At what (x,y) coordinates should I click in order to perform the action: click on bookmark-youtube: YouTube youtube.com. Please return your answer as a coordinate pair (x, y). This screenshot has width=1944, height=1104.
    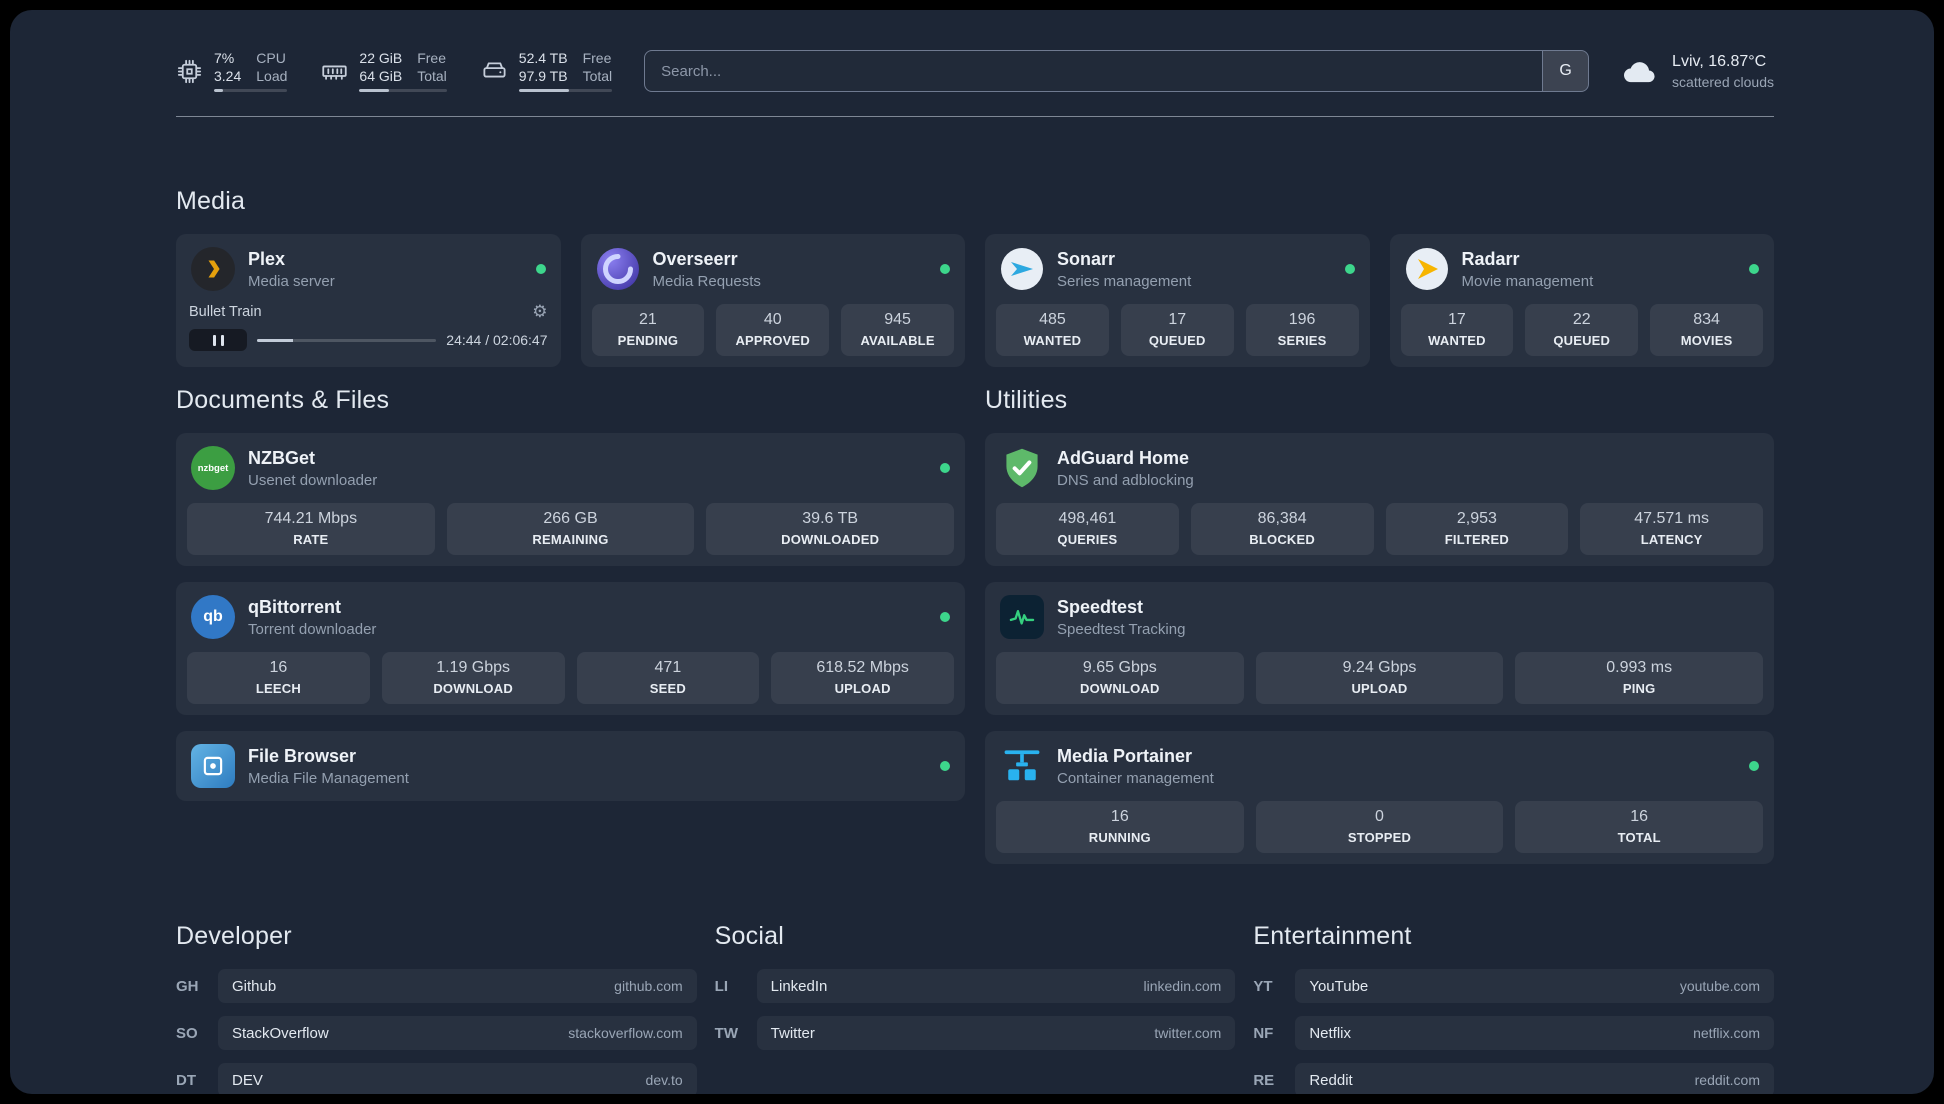
    Looking at the image, I should click on (1534, 986).